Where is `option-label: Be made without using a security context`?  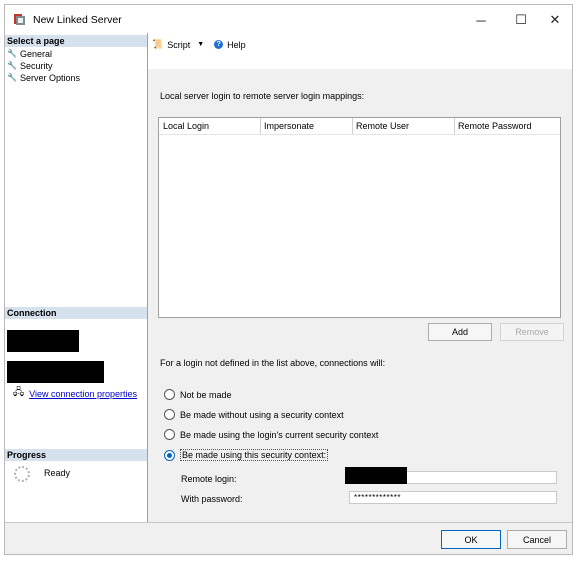
option-label: Be made without using a security context is located at coordinates (262, 414).